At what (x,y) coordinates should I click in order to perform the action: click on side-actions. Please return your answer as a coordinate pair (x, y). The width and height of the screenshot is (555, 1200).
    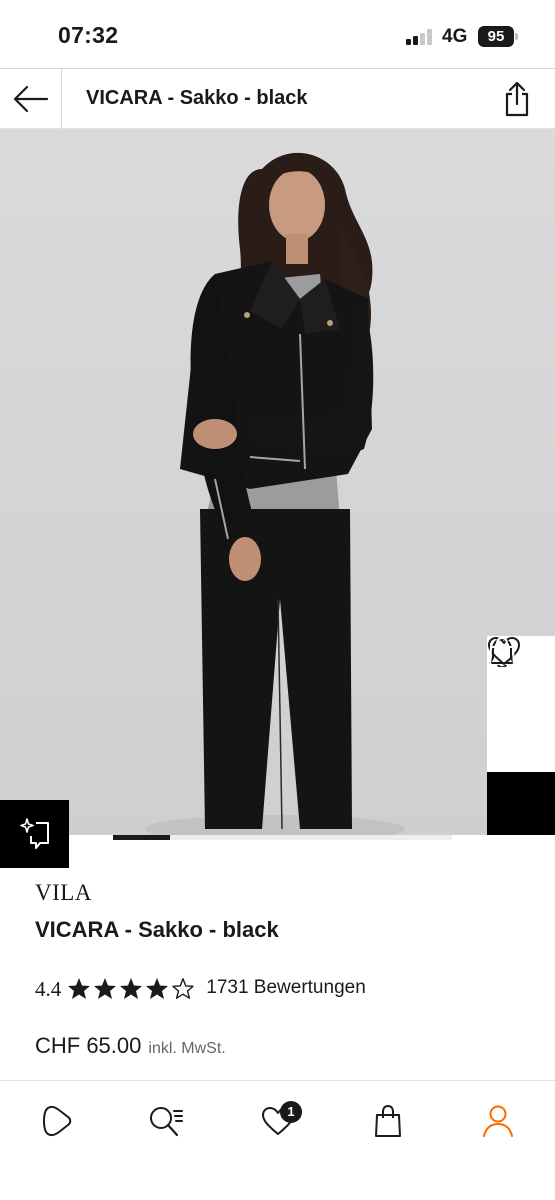
    Looking at the image, I should click on (521, 735).